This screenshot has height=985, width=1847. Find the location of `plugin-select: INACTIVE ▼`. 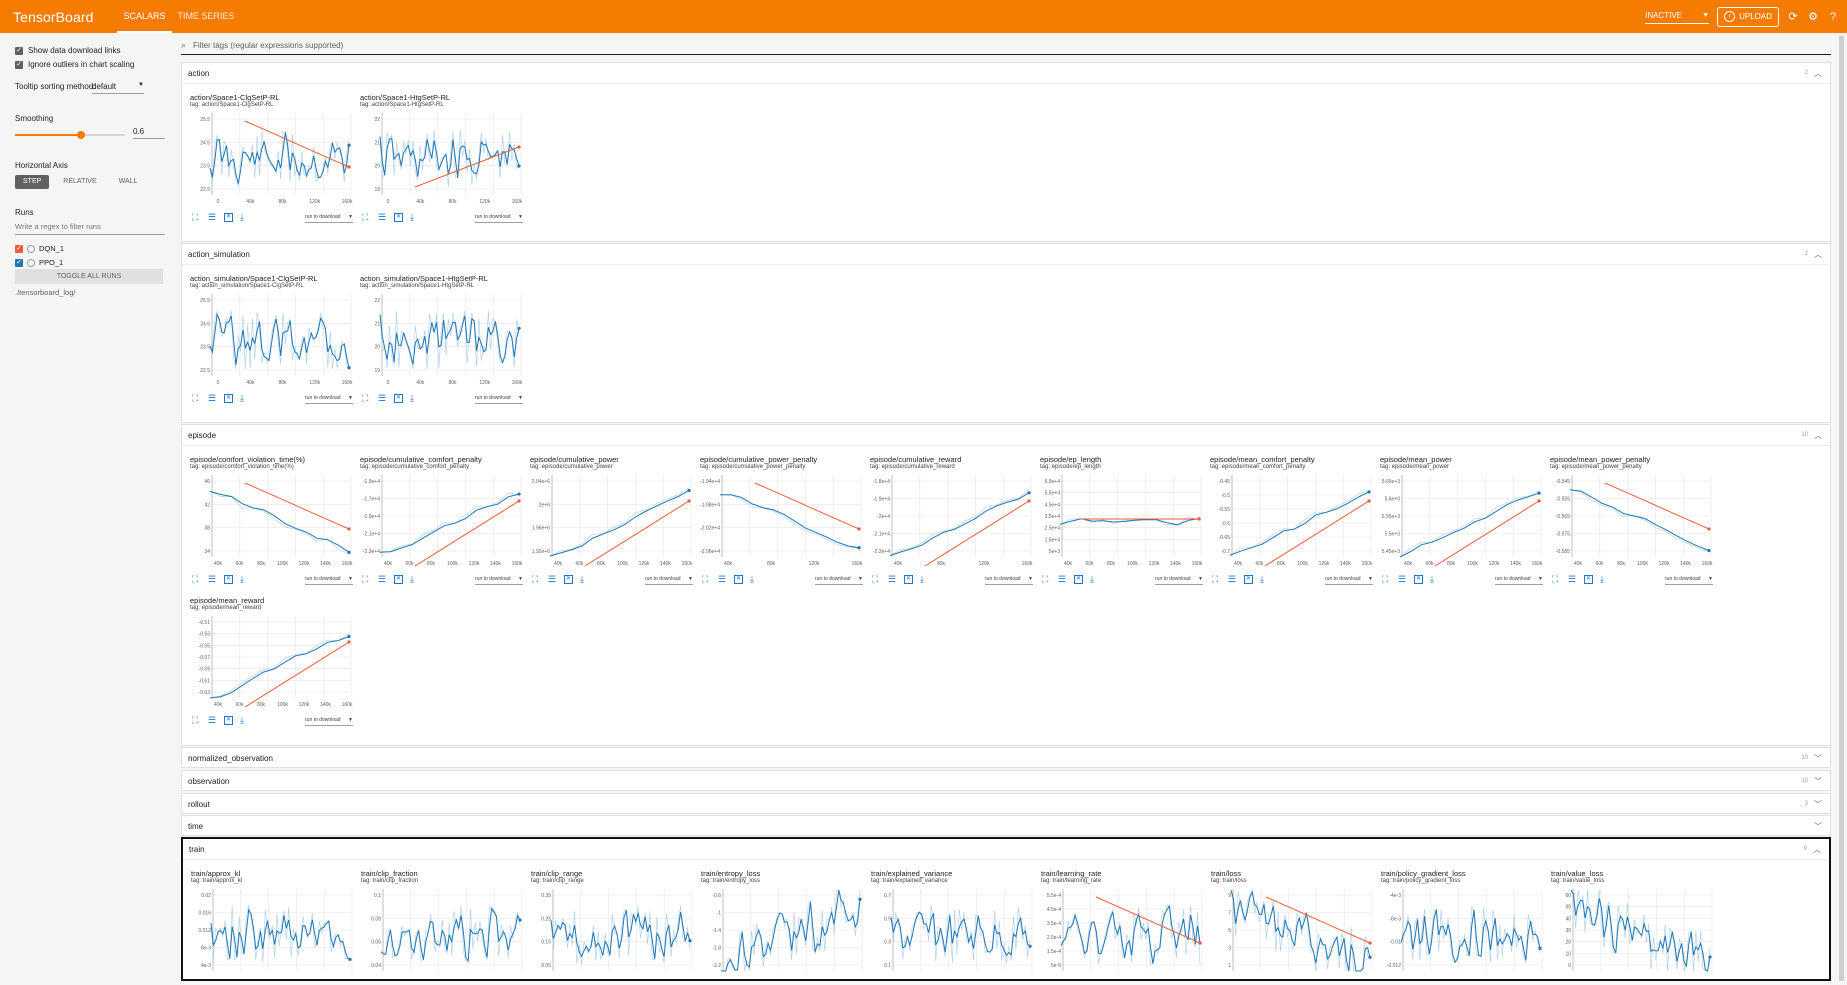

plugin-select: INACTIVE ▼ is located at coordinates (1677, 16).